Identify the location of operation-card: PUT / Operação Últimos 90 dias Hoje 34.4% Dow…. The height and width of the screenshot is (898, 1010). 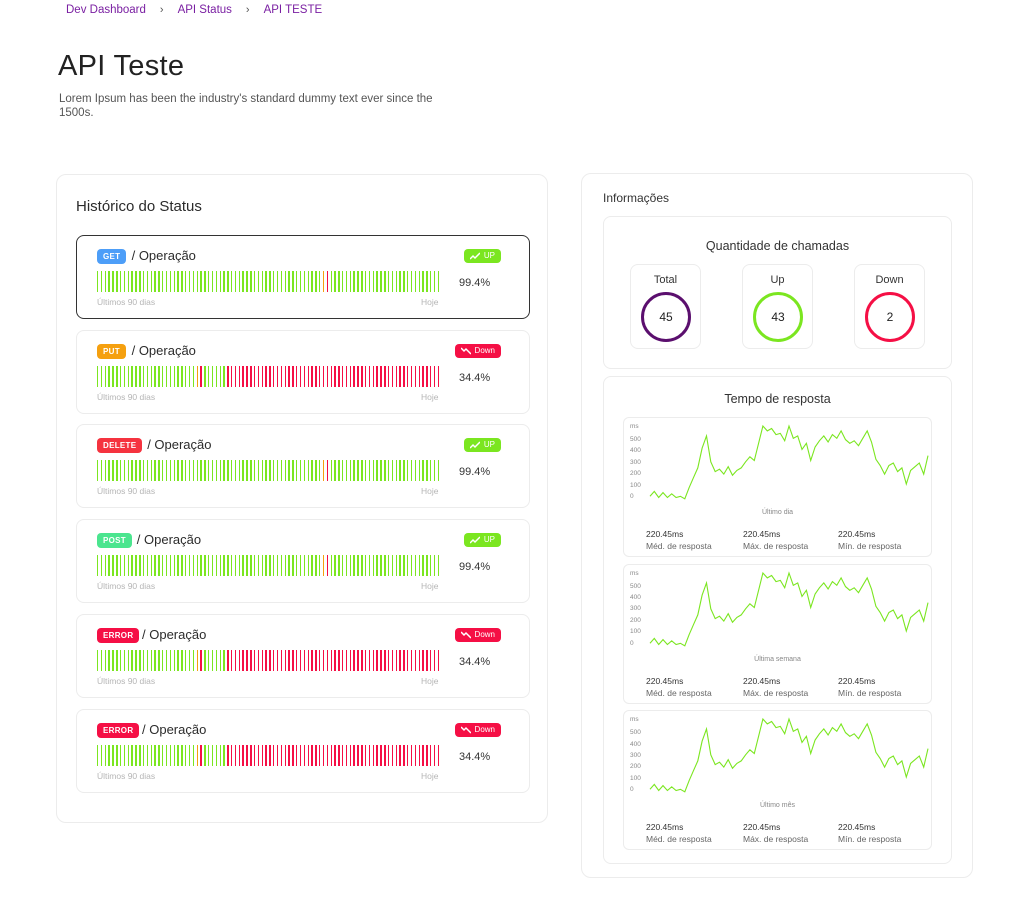
(303, 371).